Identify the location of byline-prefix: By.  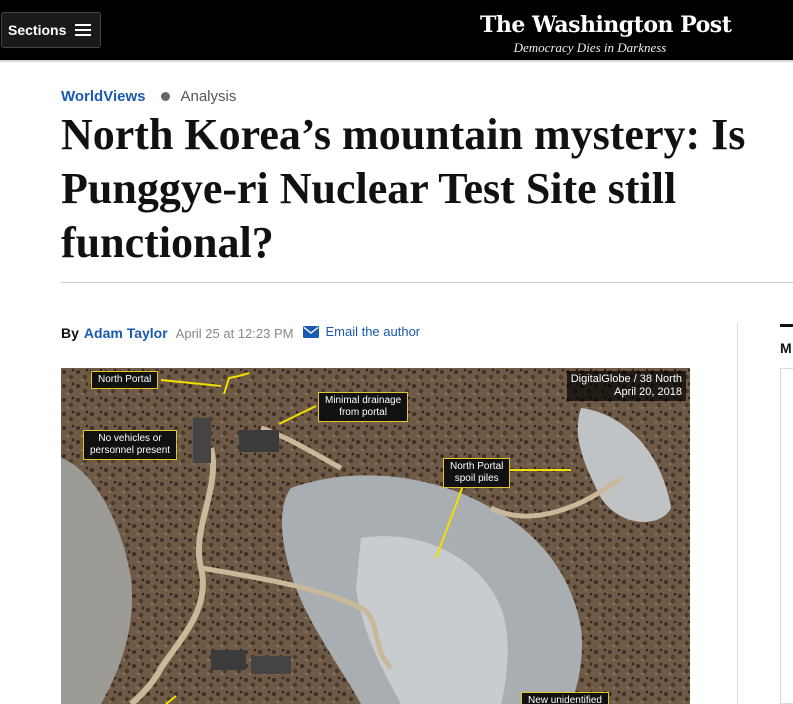
(70, 332).